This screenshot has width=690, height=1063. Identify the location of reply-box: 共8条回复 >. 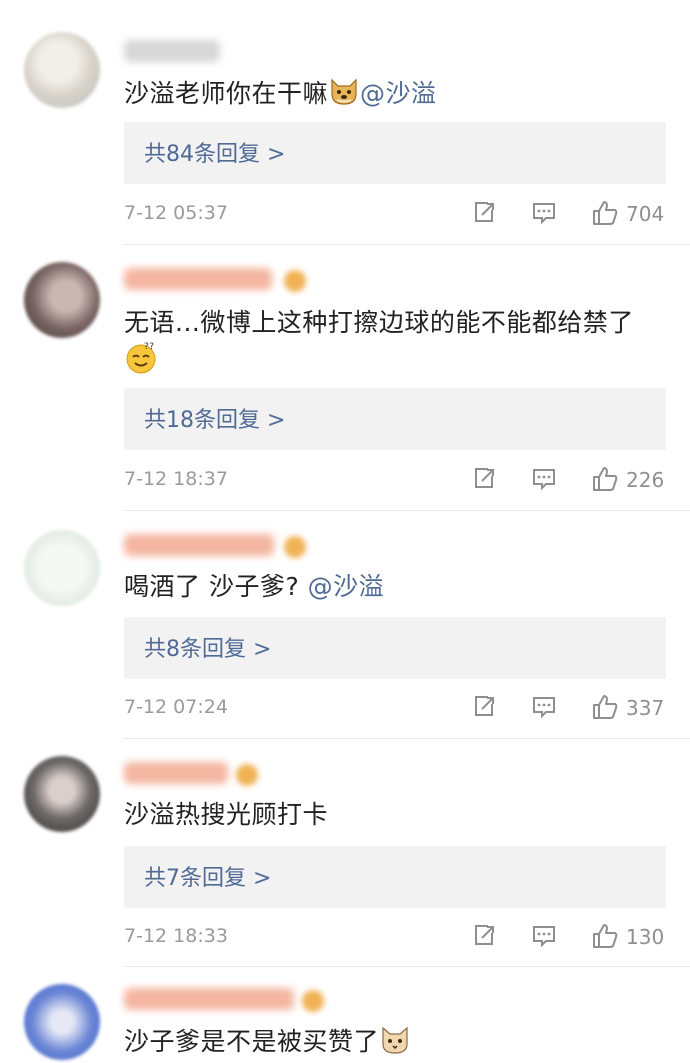
(395, 648).